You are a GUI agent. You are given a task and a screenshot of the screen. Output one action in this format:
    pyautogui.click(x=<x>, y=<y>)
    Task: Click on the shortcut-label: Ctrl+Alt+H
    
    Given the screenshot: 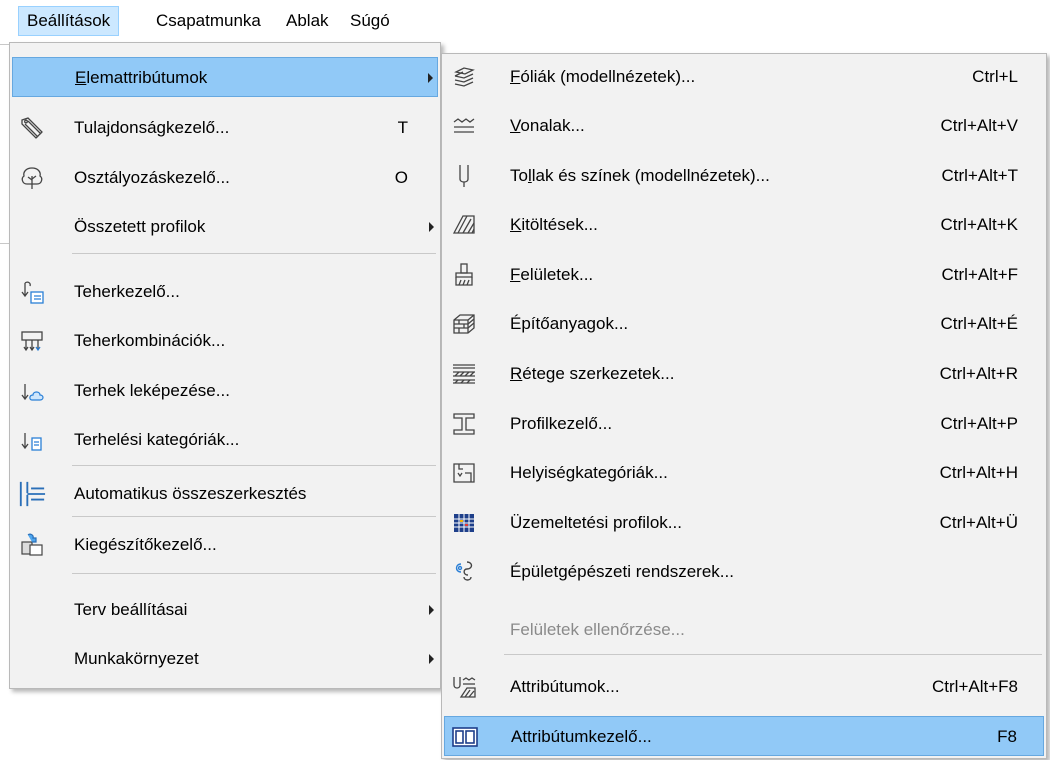 What is the action you would take?
    pyautogui.click(x=978, y=472)
    